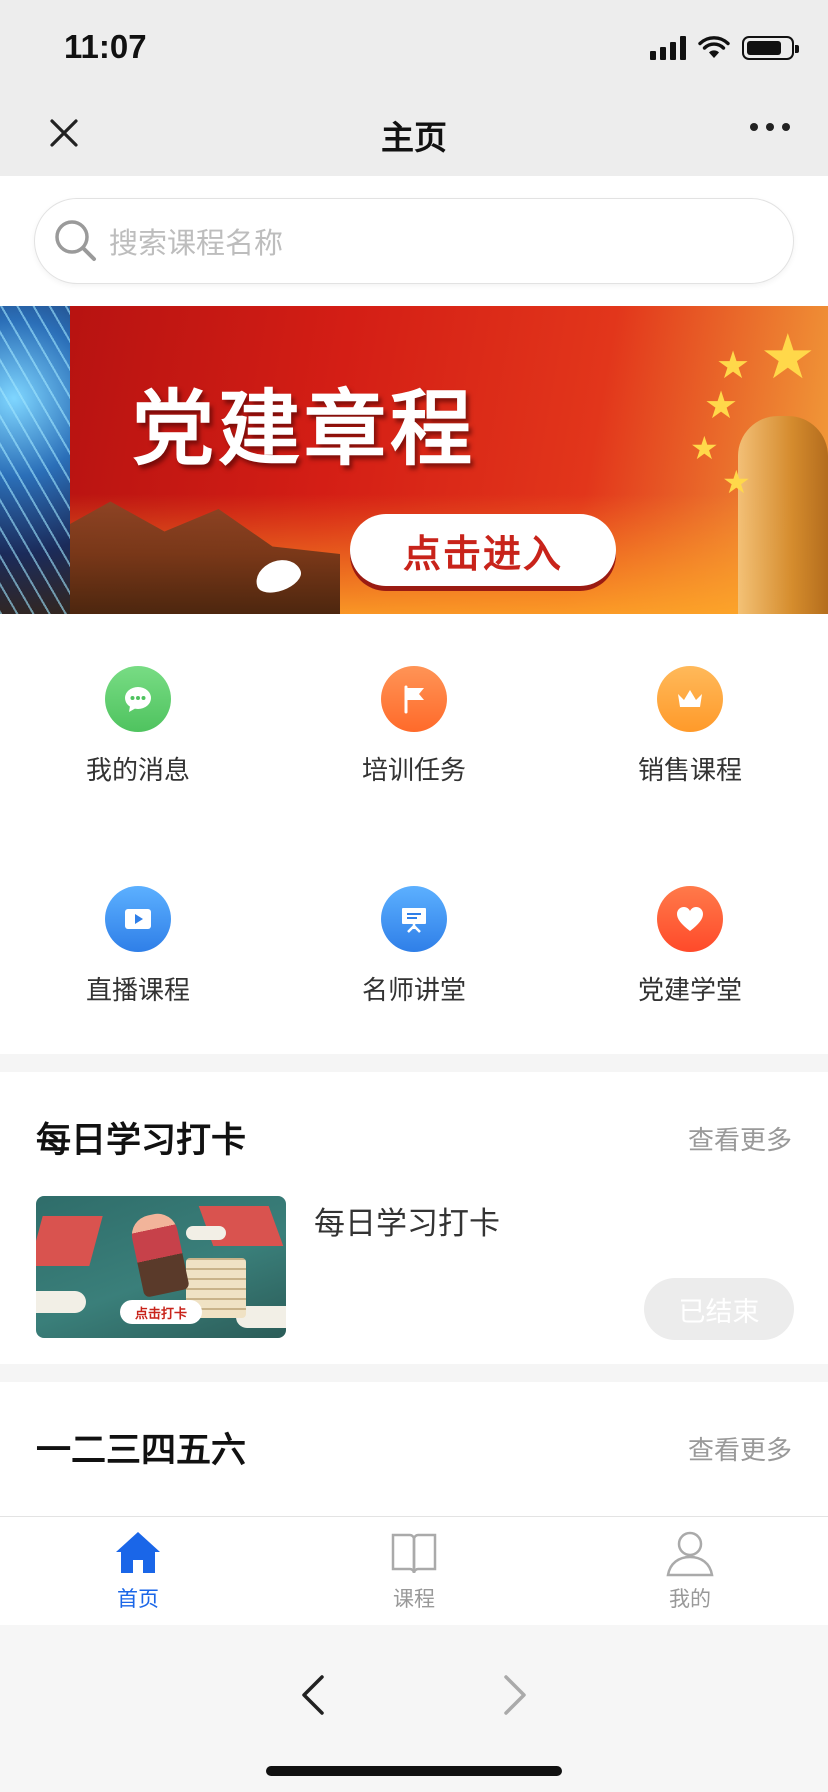 This screenshot has width=828, height=1792. I want to click on checkin-thumbnail: 点击打卡, so click(161, 1267).